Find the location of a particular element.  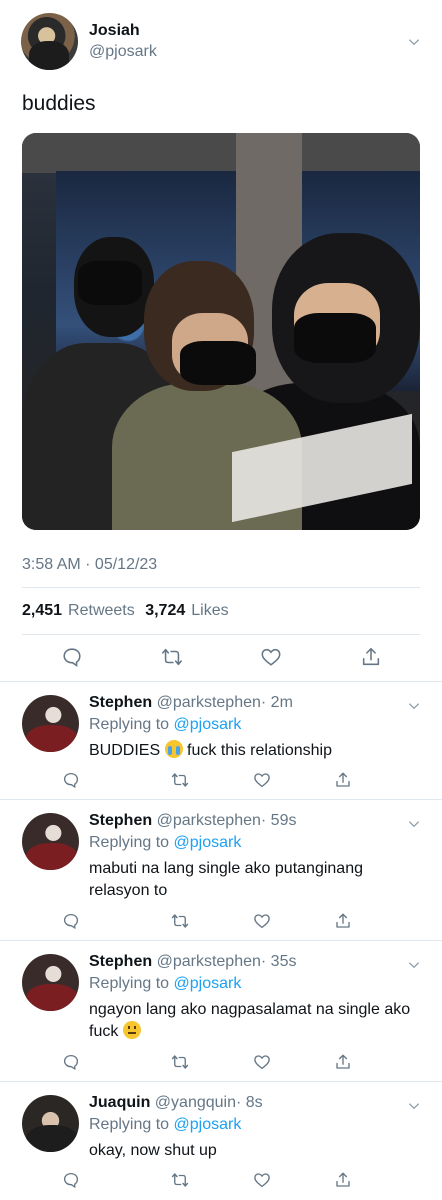

reply-text: okay, now shut up is located at coordinates (153, 1150).